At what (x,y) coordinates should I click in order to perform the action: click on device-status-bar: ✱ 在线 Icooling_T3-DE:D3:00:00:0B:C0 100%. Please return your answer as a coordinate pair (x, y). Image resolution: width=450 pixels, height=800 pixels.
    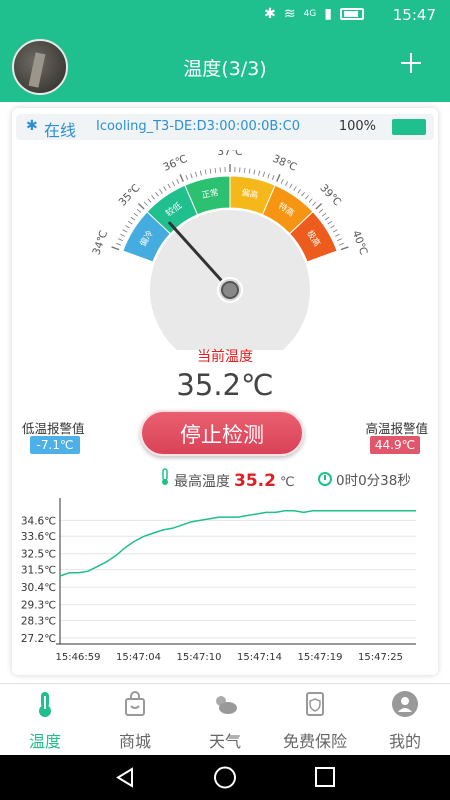
    Looking at the image, I should click on (225, 127).